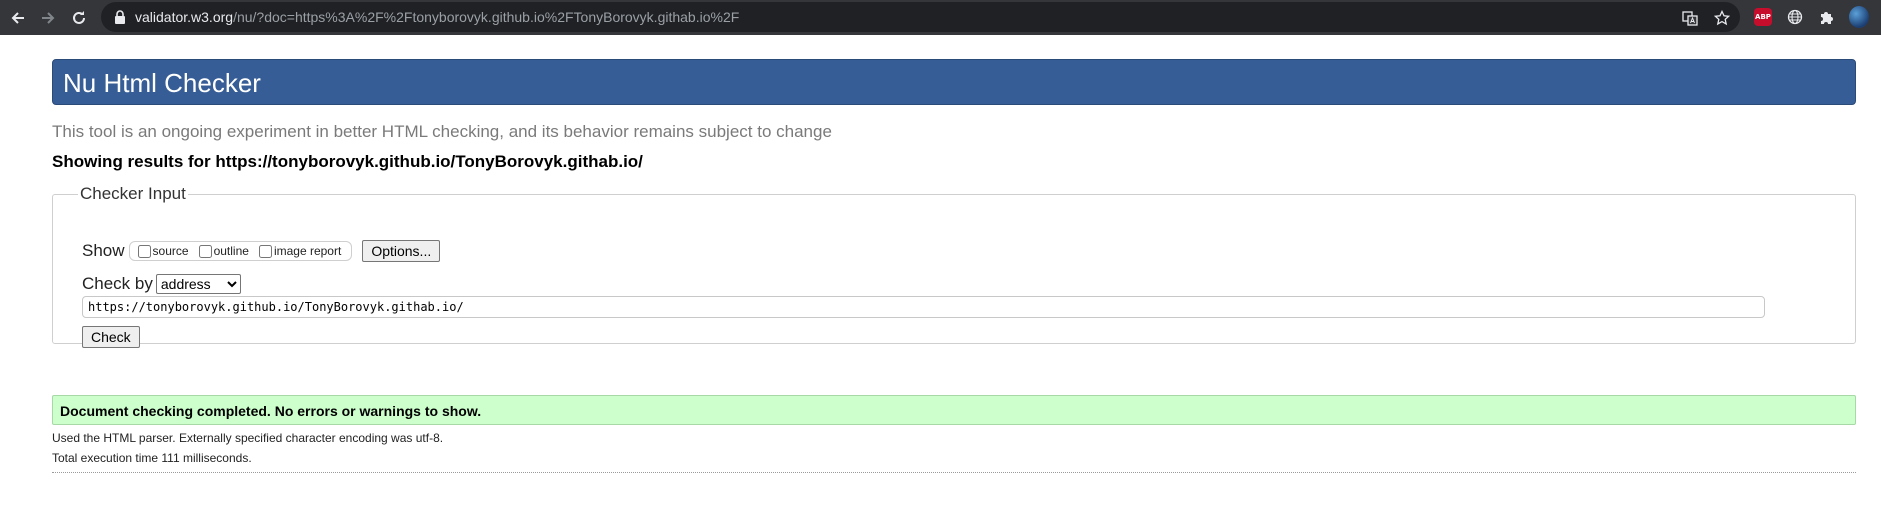 Image resolution: width=1881 pixels, height=517 pixels. I want to click on document-url-input, so click(923, 307).